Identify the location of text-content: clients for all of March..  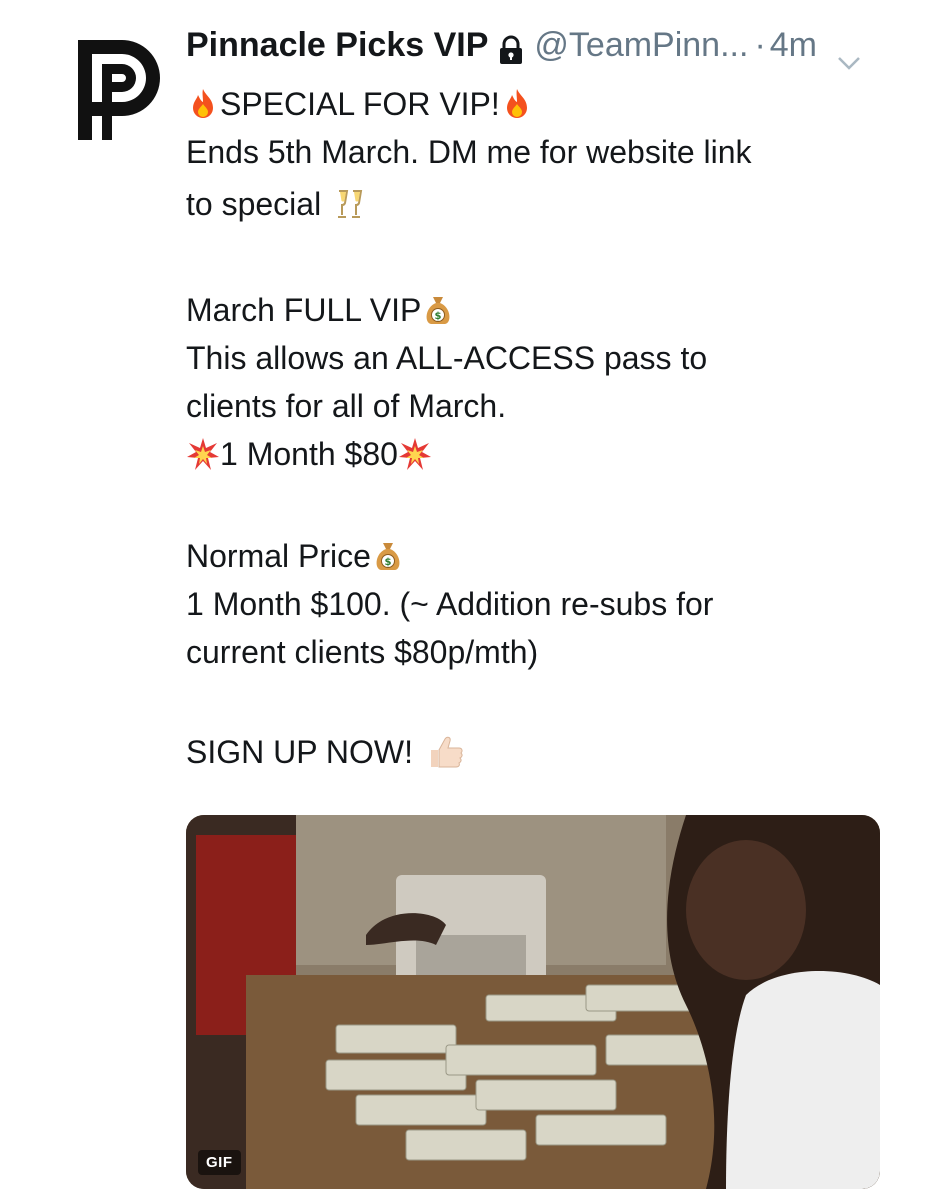
(346, 406).